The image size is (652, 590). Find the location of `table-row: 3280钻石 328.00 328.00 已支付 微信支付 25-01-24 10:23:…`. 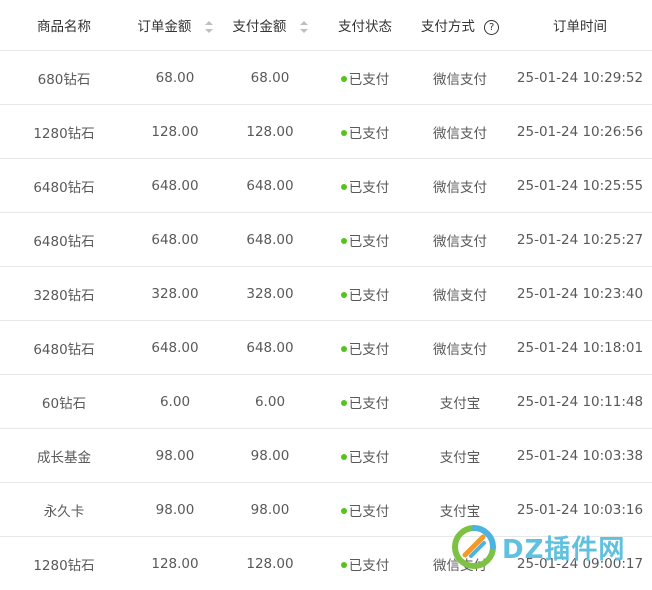

table-row: 3280钻石 328.00 328.00 已支付 微信支付 25-01-24 10:23:… is located at coordinates (326, 293).